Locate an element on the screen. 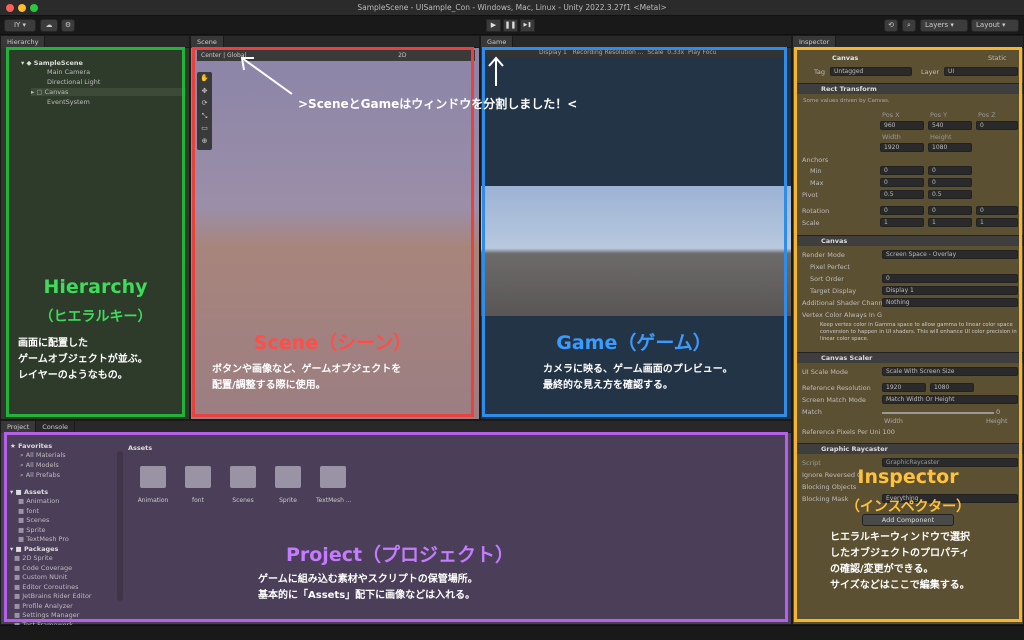 Image resolution: width=1024 pixels, height=640 pixels. history-icon: ⟲ is located at coordinates (891, 25).